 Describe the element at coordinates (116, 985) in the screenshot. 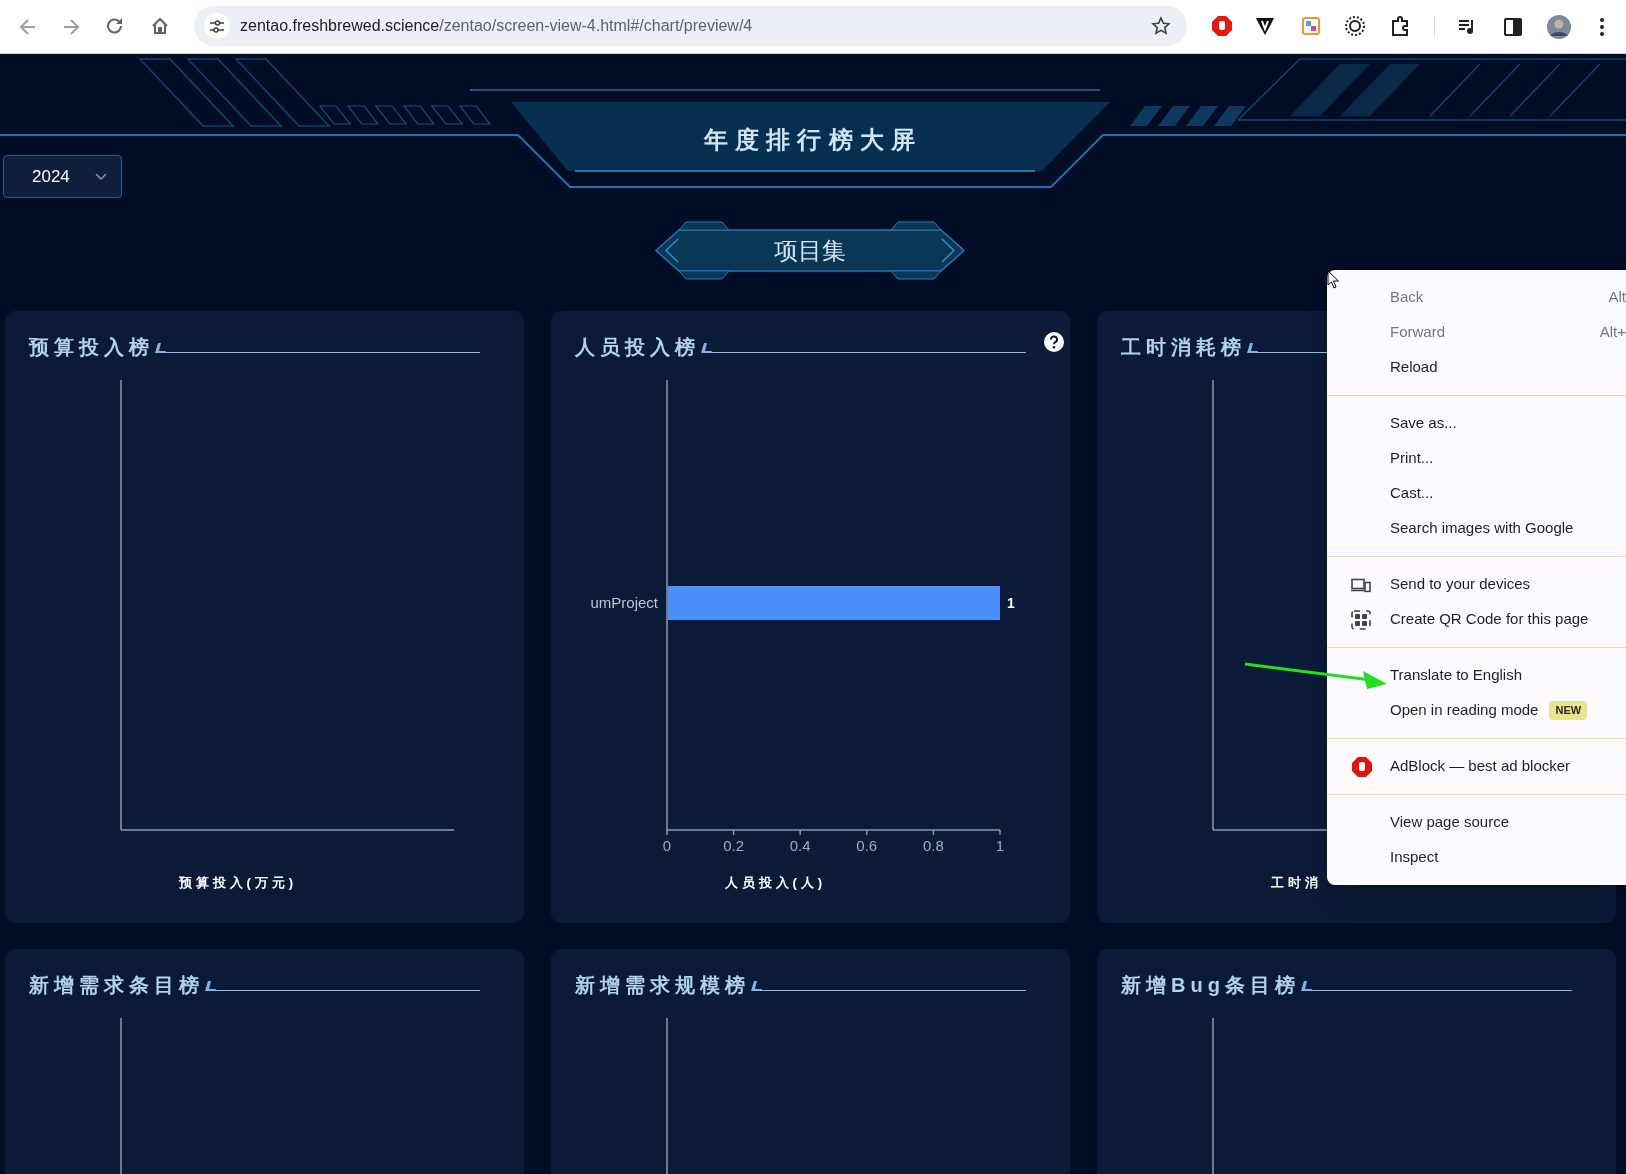

I see `card-title: 新增需求条目榜` at that location.